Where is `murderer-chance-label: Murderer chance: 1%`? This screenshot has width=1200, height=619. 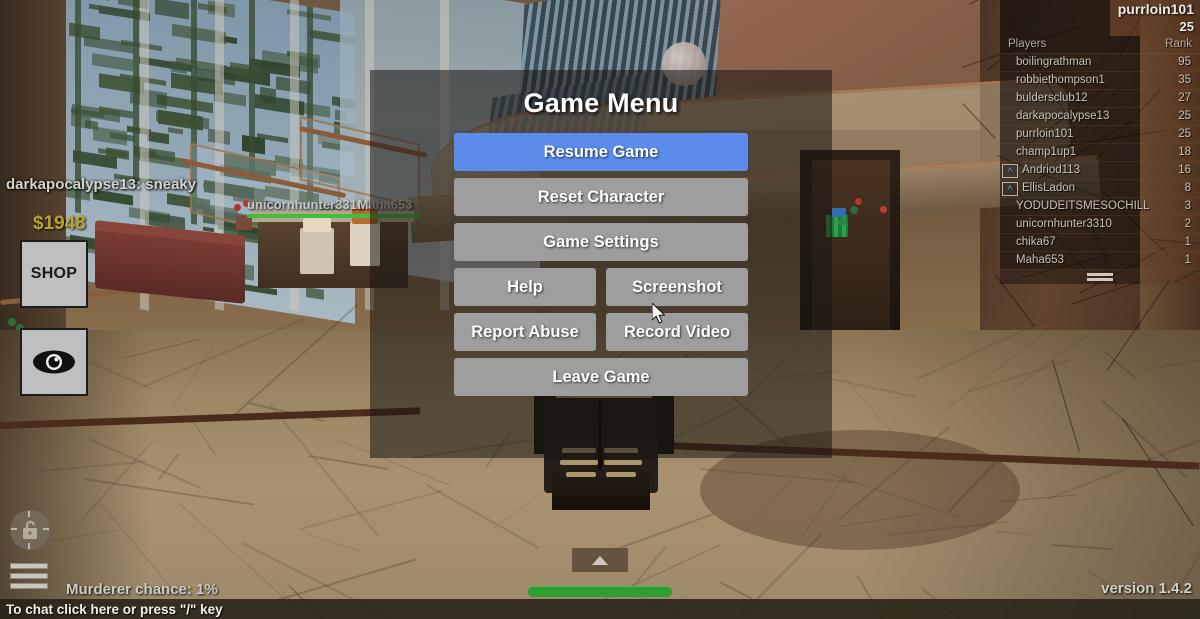
murderer-chance-label: Murderer chance: 1% is located at coordinates (142, 589).